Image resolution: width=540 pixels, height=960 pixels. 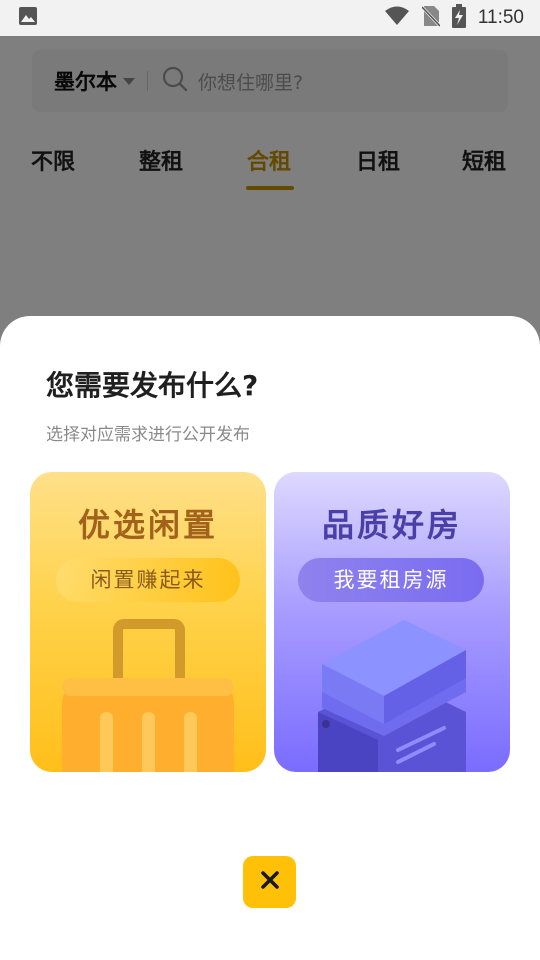 What do you see at coordinates (270, 18) in the screenshot?
I see `status-bar: 11:50` at bounding box center [270, 18].